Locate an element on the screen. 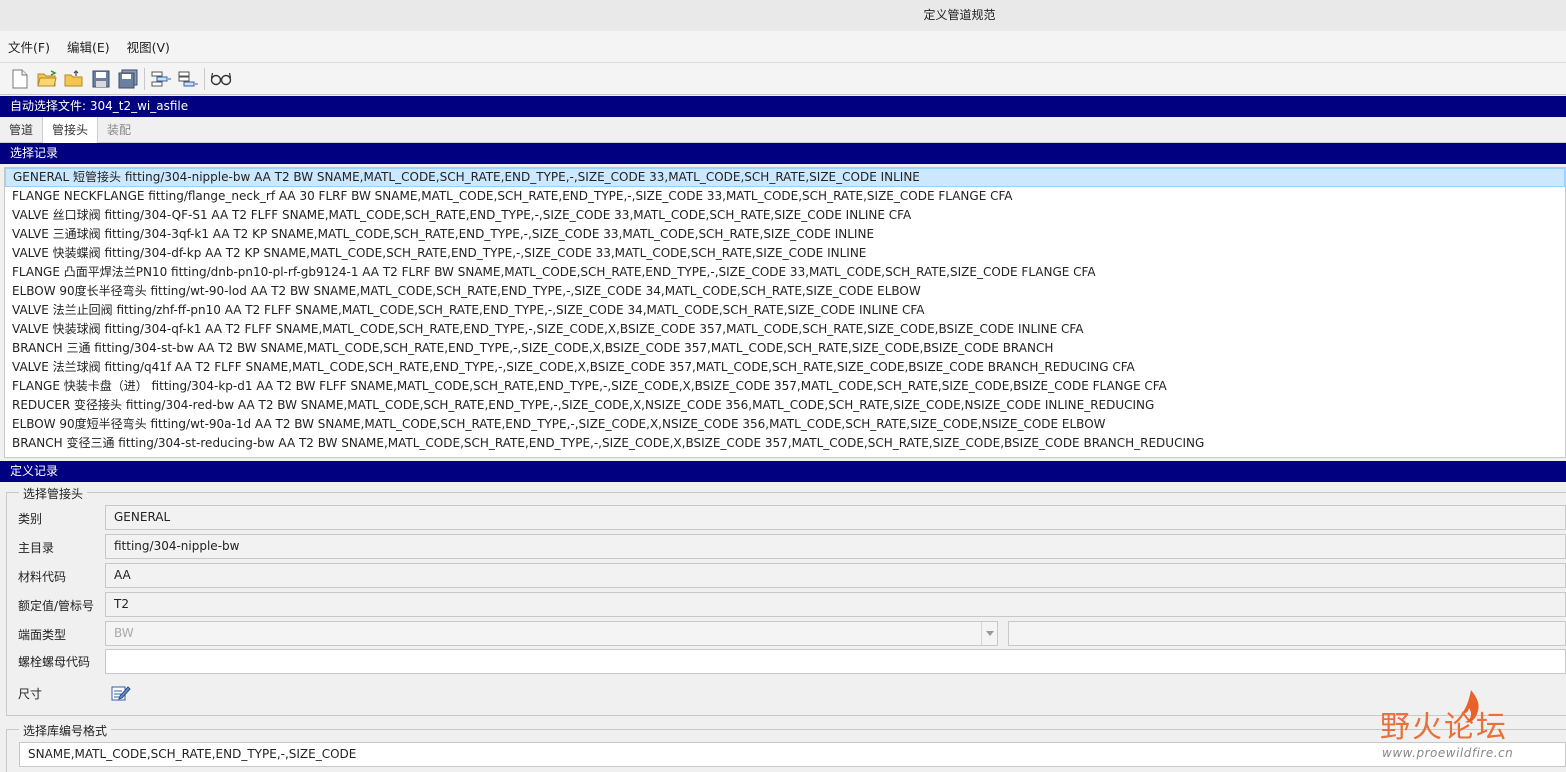 This screenshot has height=772, width=1566. flame-icon is located at coordinates (1471, 706).